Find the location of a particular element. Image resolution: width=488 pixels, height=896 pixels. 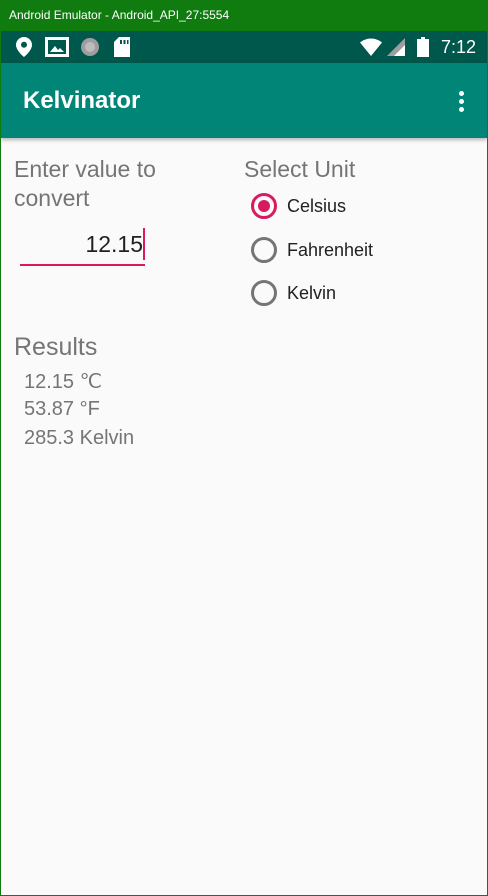

result-celsius: 12.15 ℃ is located at coordinates (63, 382).